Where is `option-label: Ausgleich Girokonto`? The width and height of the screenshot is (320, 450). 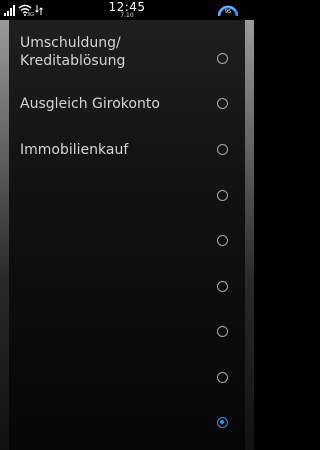 option-label: Ausgleich Girokonto is located at coordinates (90, 104).